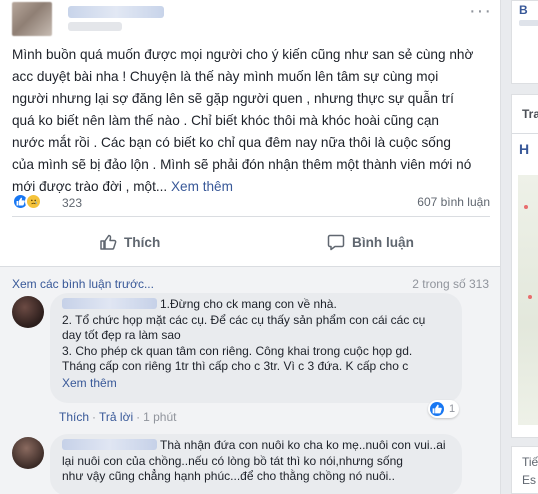 The height and width of the screenshot is (494, 538). What do you see at coordinates (530, 462) in the screenshot?
I see `sidebar-text: Tiế` at bounding box center [530, 462].